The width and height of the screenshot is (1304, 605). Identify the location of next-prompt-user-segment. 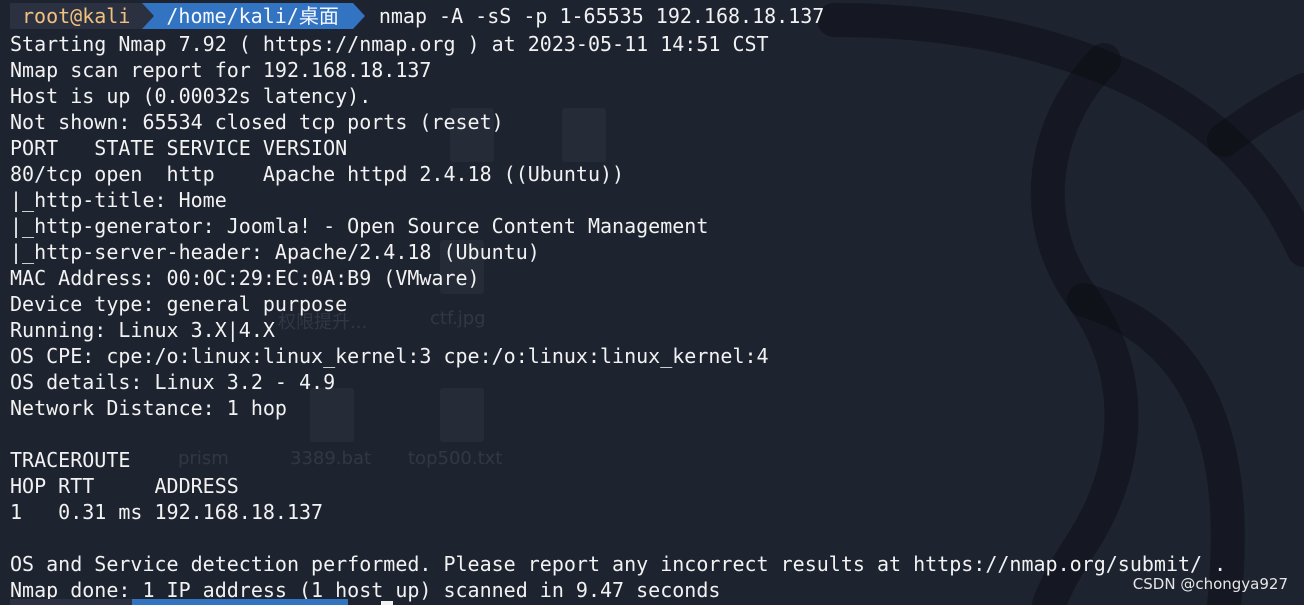
(71, 602).